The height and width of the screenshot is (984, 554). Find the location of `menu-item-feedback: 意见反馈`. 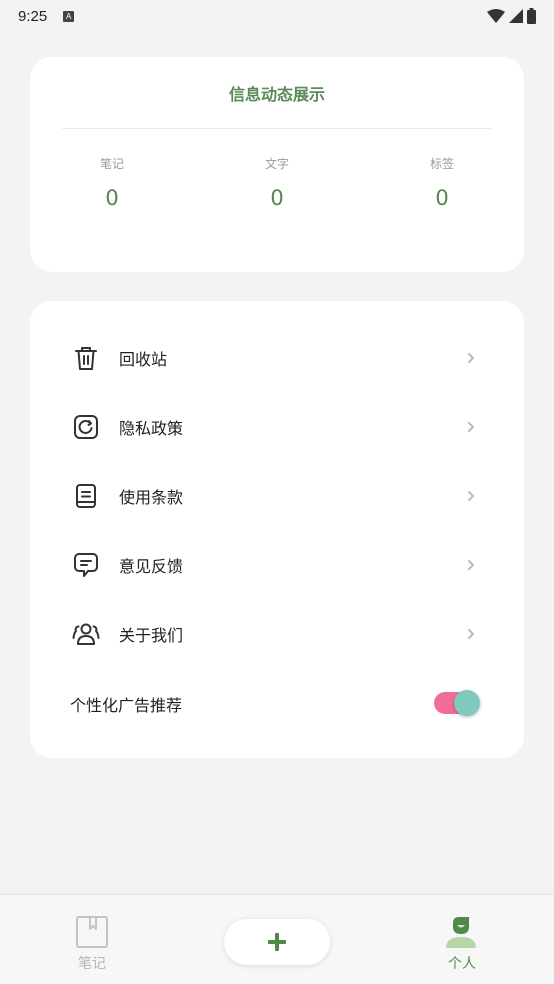

menu-item-feedback: 意见反馈 is located at coordinates (277, 565).